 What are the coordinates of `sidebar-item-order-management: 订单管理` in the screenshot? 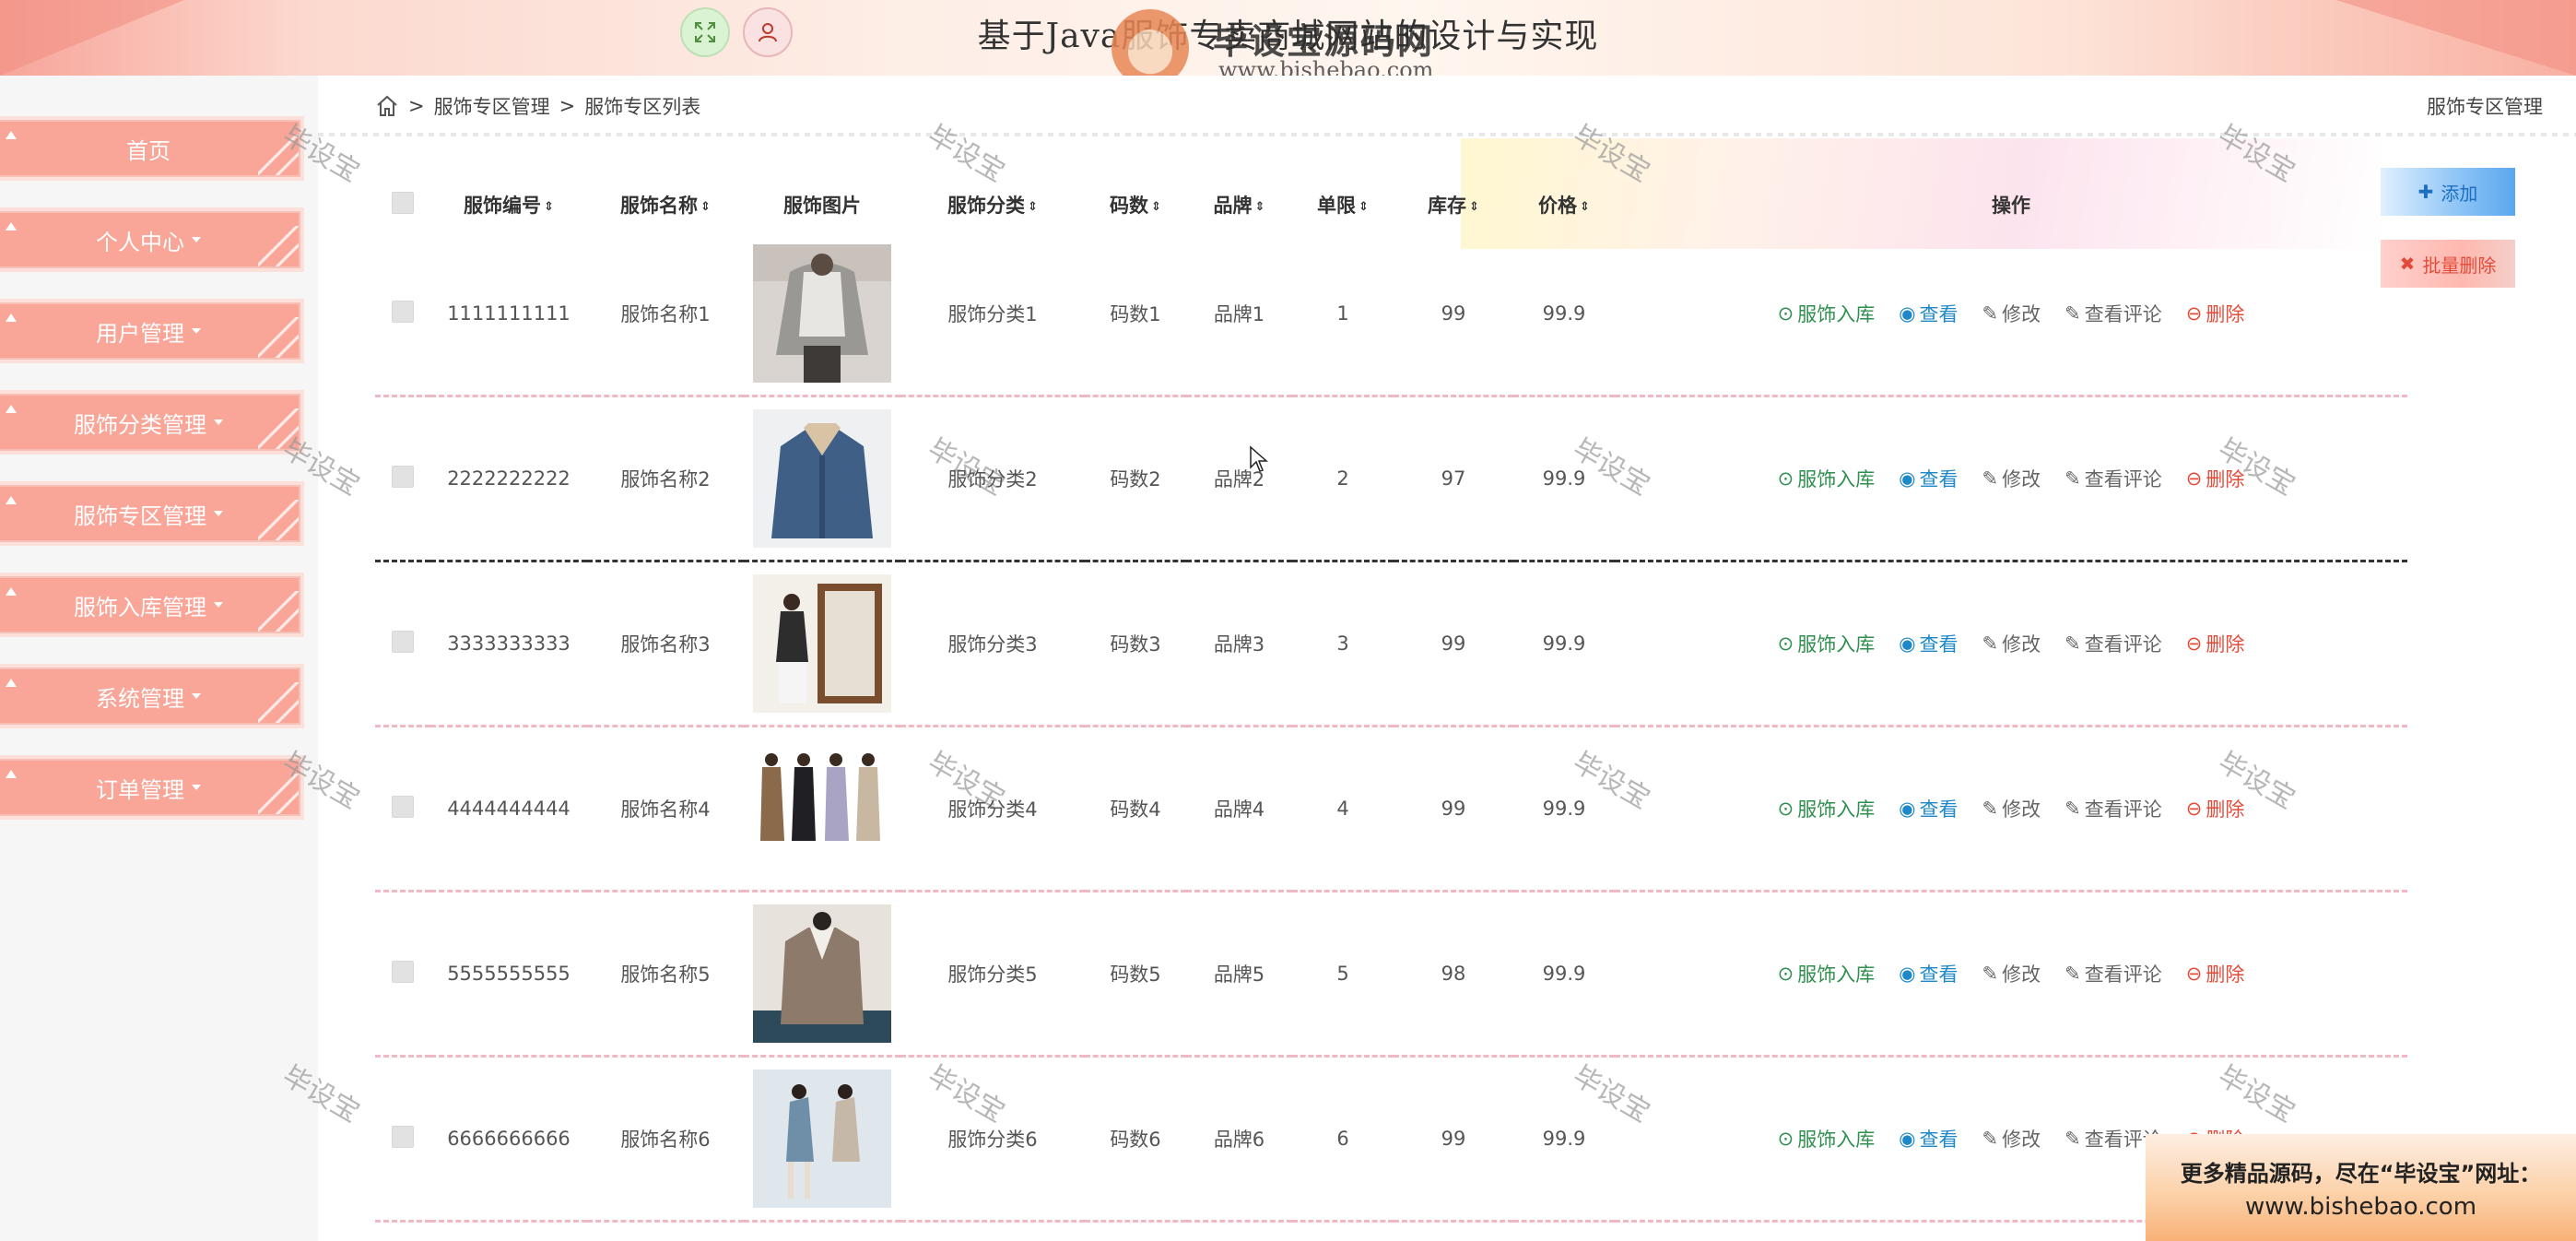 It's located at (150, 787).